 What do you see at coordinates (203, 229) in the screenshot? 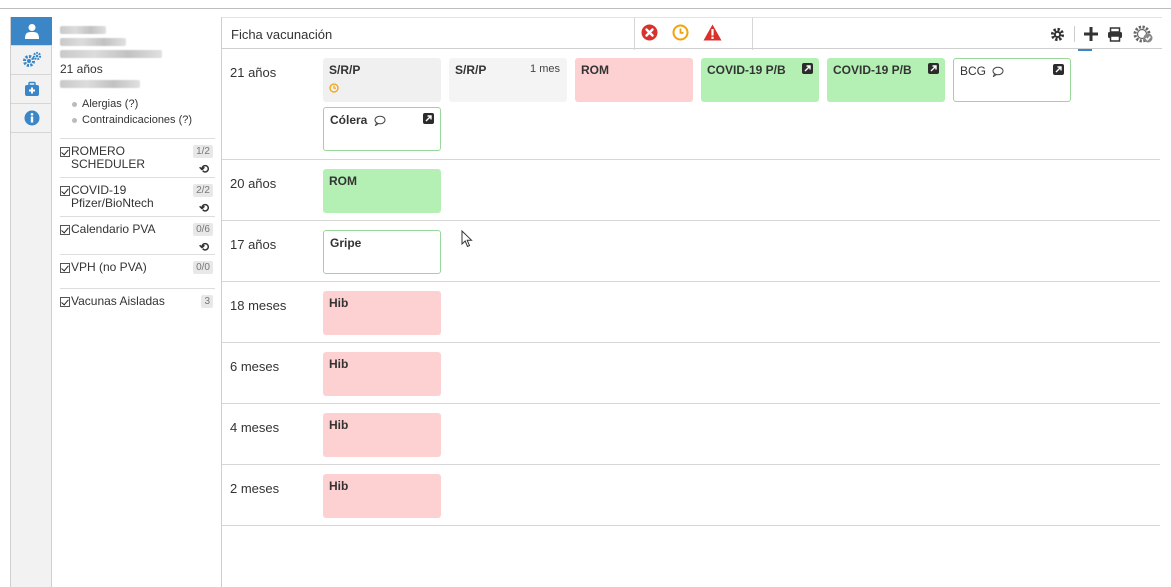
I see `schedule-count: 0/6` at bounding box center [203, 229].